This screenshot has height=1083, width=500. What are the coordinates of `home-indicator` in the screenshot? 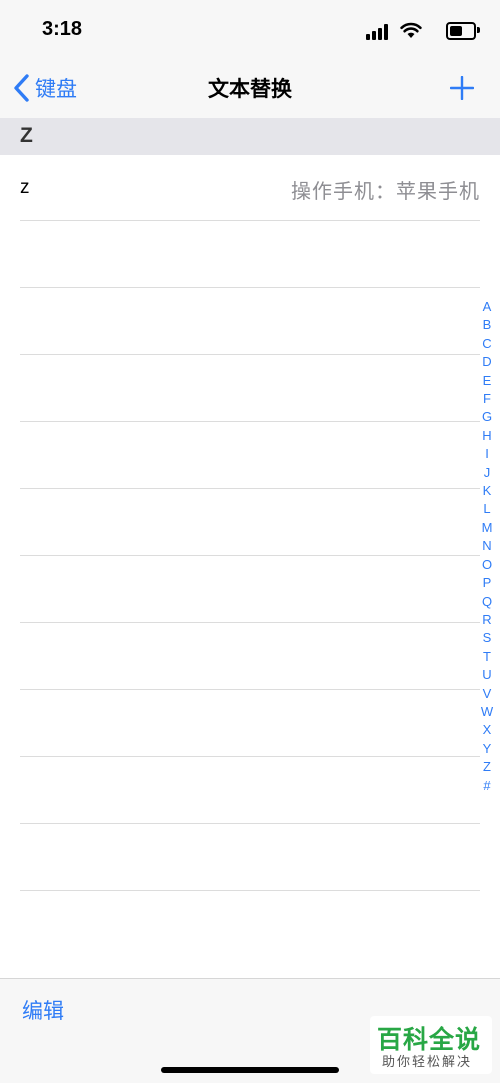 It's located at (250, 1070).